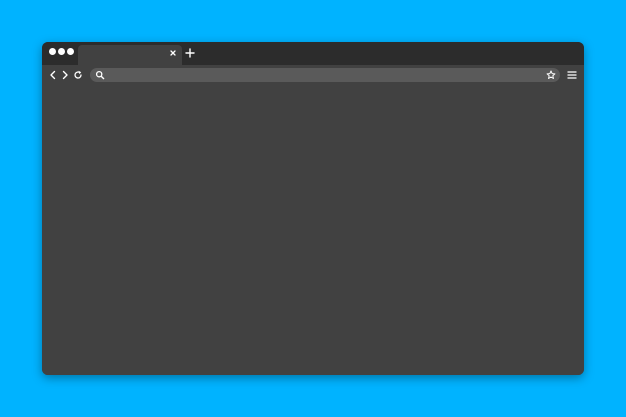  Describe the element at coordinates (551, 75) in the screenshot. I see `star-icon` at that location.